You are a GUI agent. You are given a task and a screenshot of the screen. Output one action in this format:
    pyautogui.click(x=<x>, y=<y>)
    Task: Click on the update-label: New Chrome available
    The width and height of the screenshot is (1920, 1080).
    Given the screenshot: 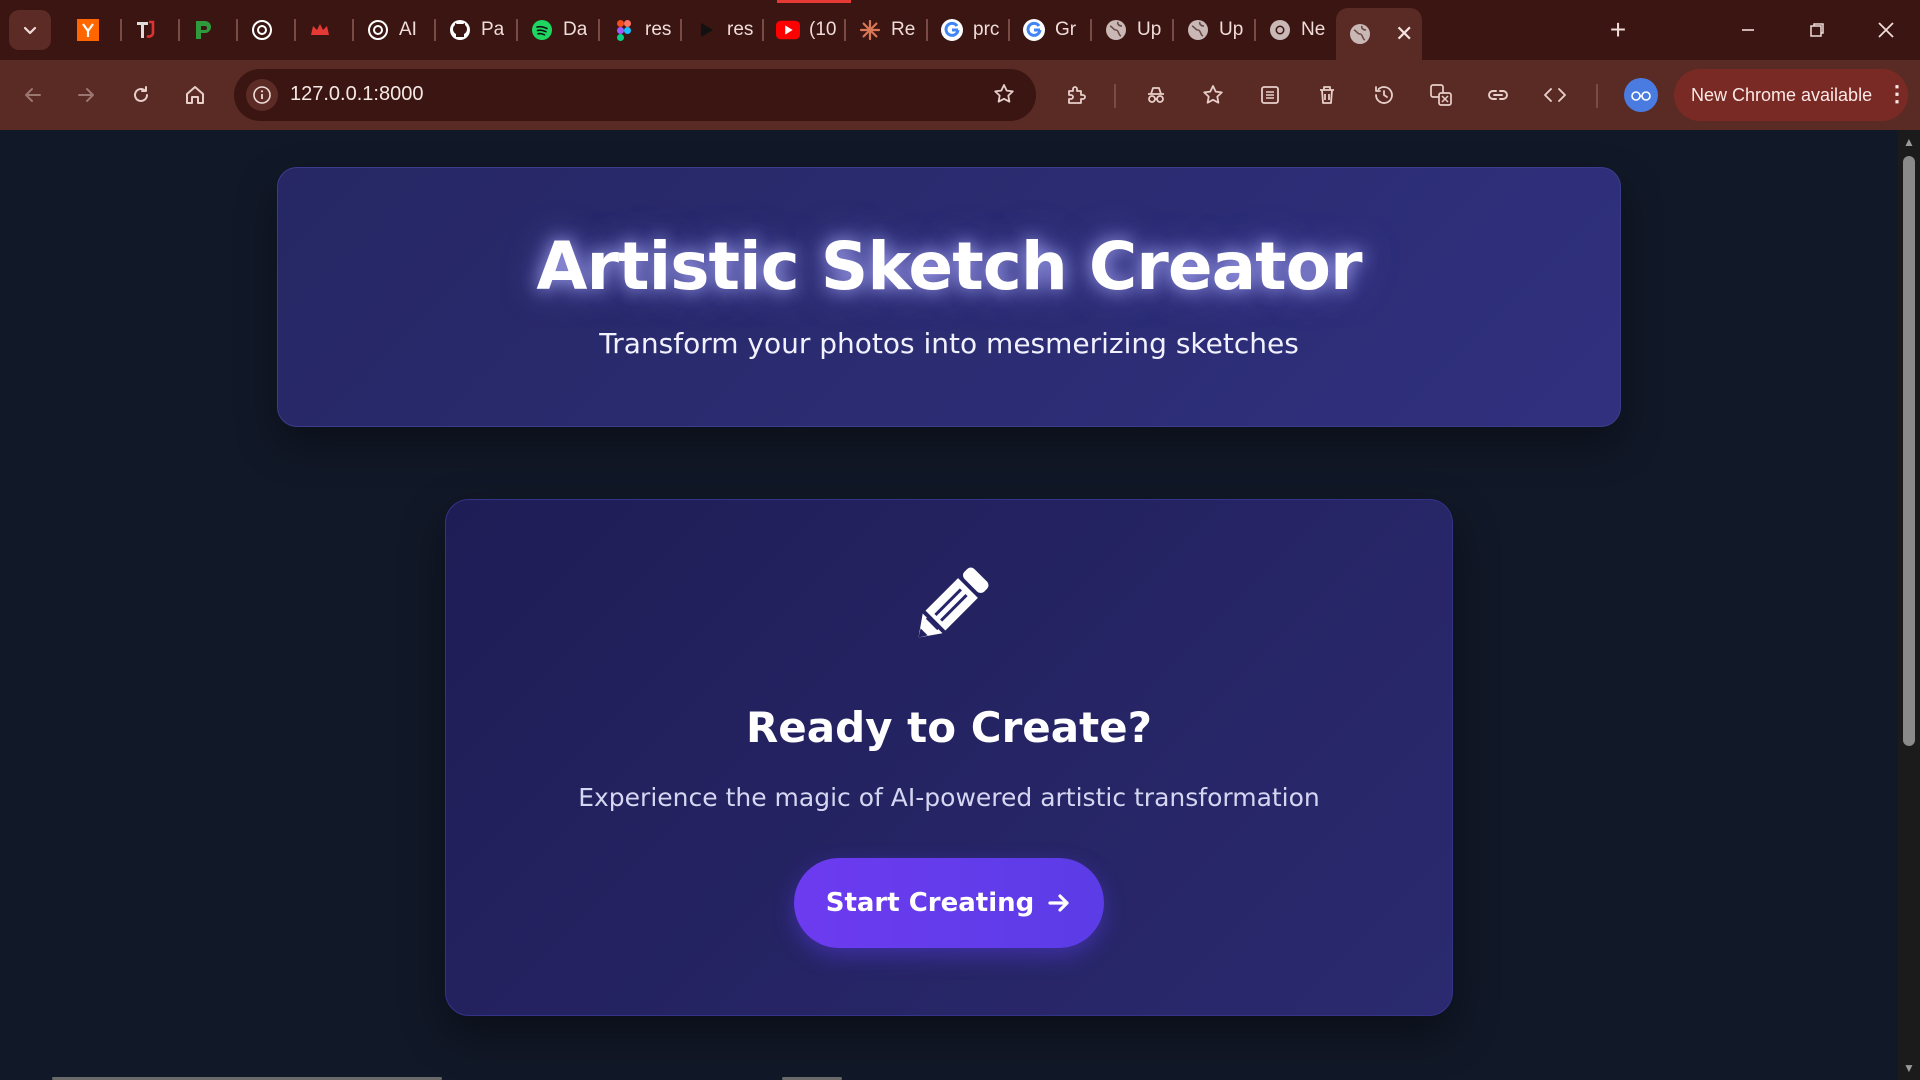 What is the action you would take?
    pyautogui.click(x=1782, y=94)
    